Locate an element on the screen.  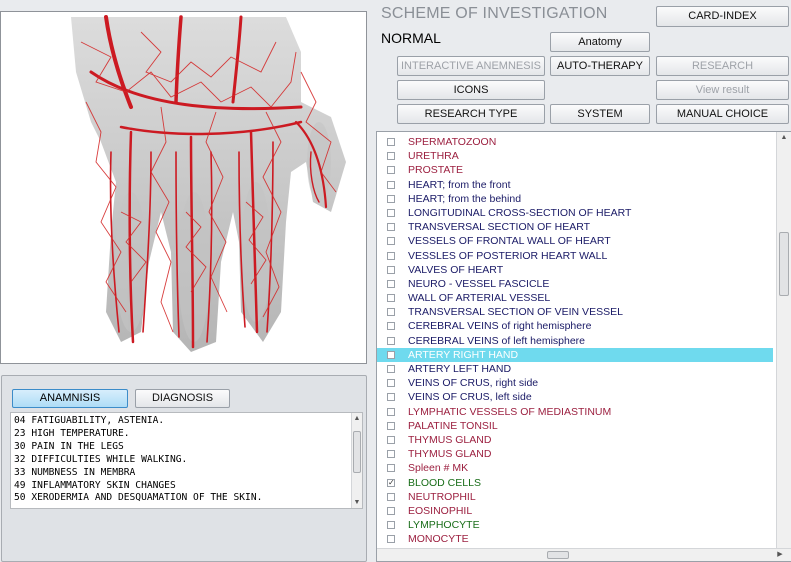
research-type-button: RESEARCH TYPE is located at coordinates (471, 114).